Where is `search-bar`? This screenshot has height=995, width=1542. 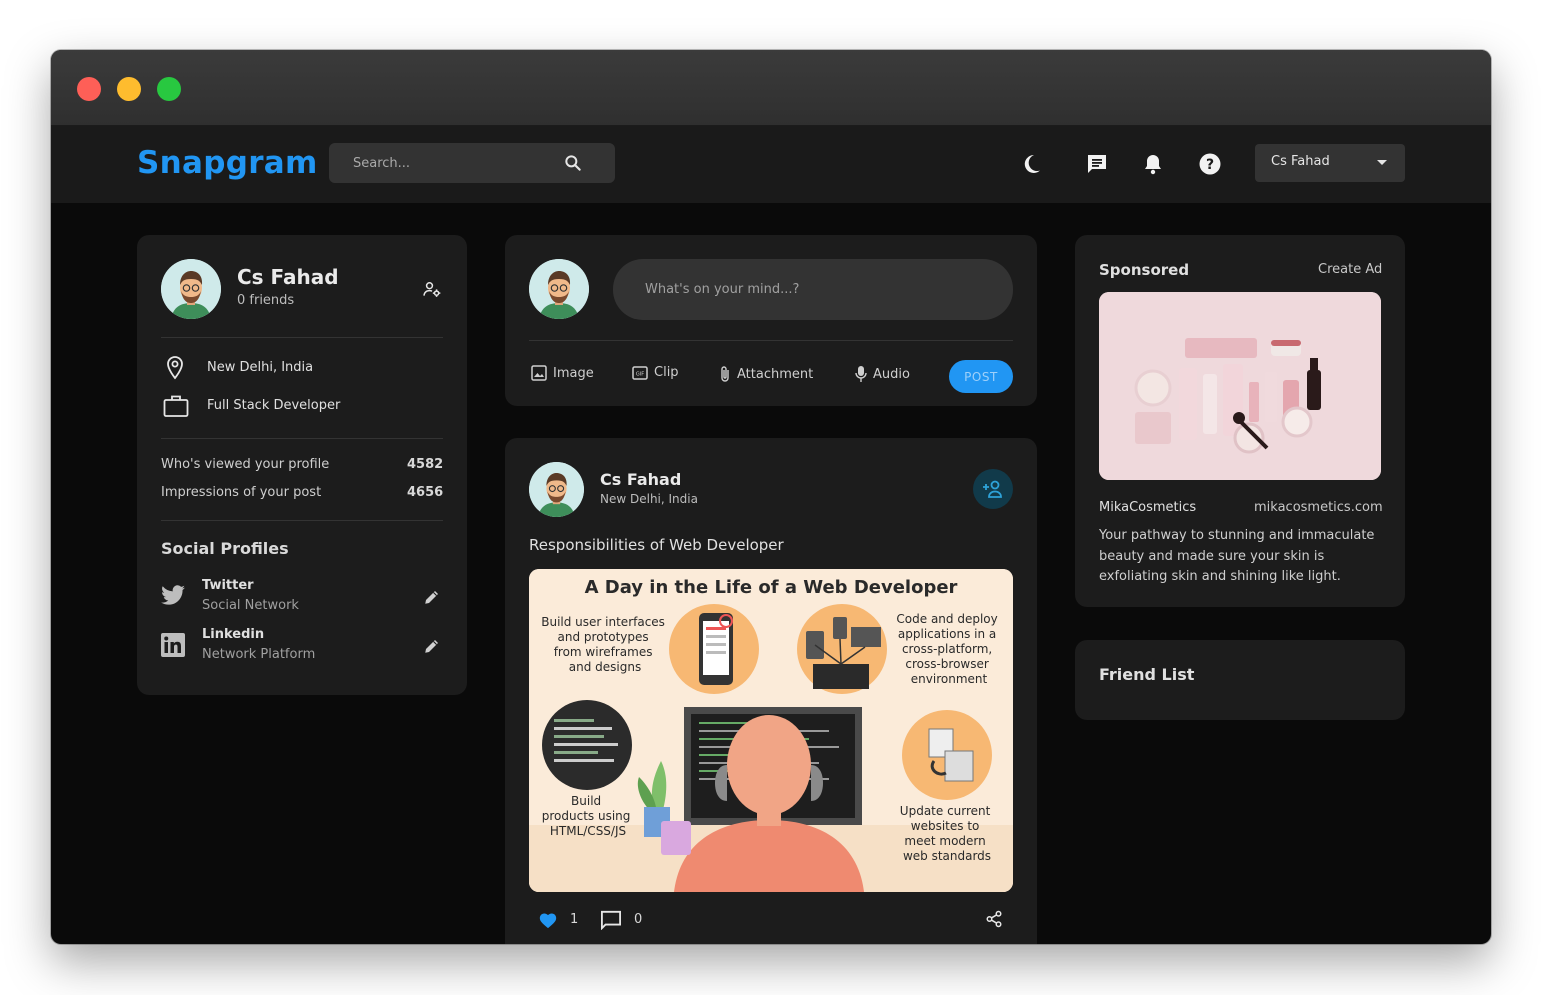 search-bar is located at coordinates (472, 163).